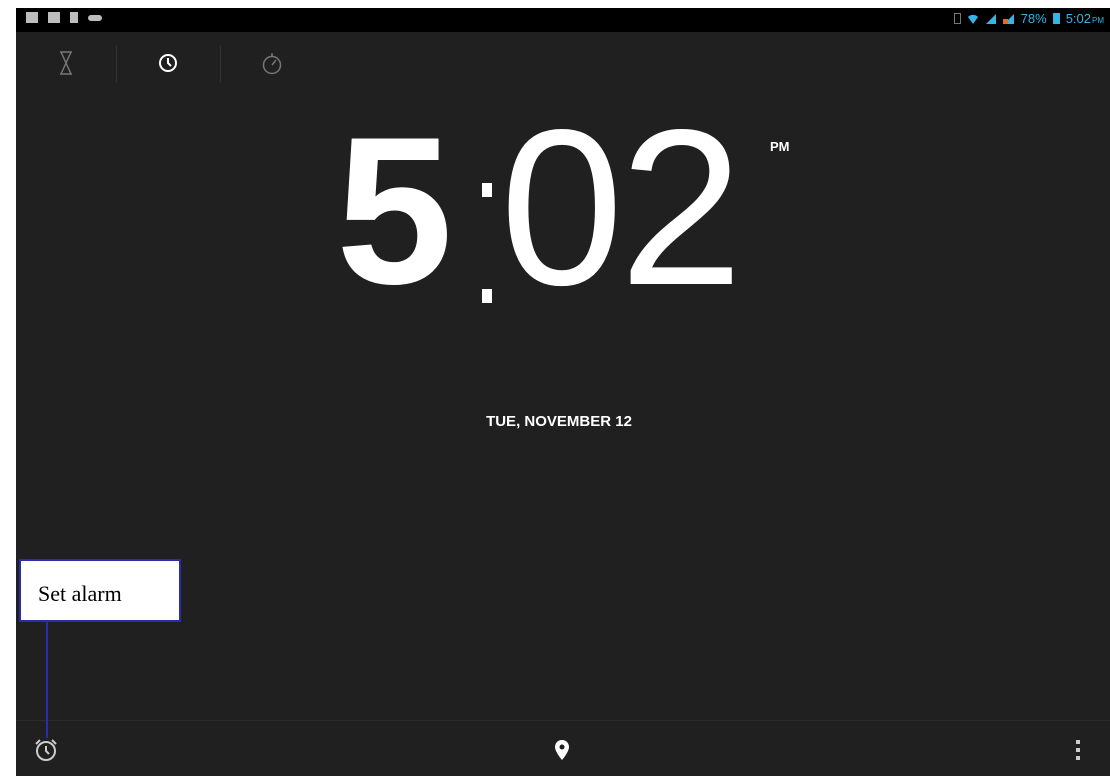 Image resolution: width=1110 pixels, height=776 pixels. I want to click on signal-icon, so click(990, 18).